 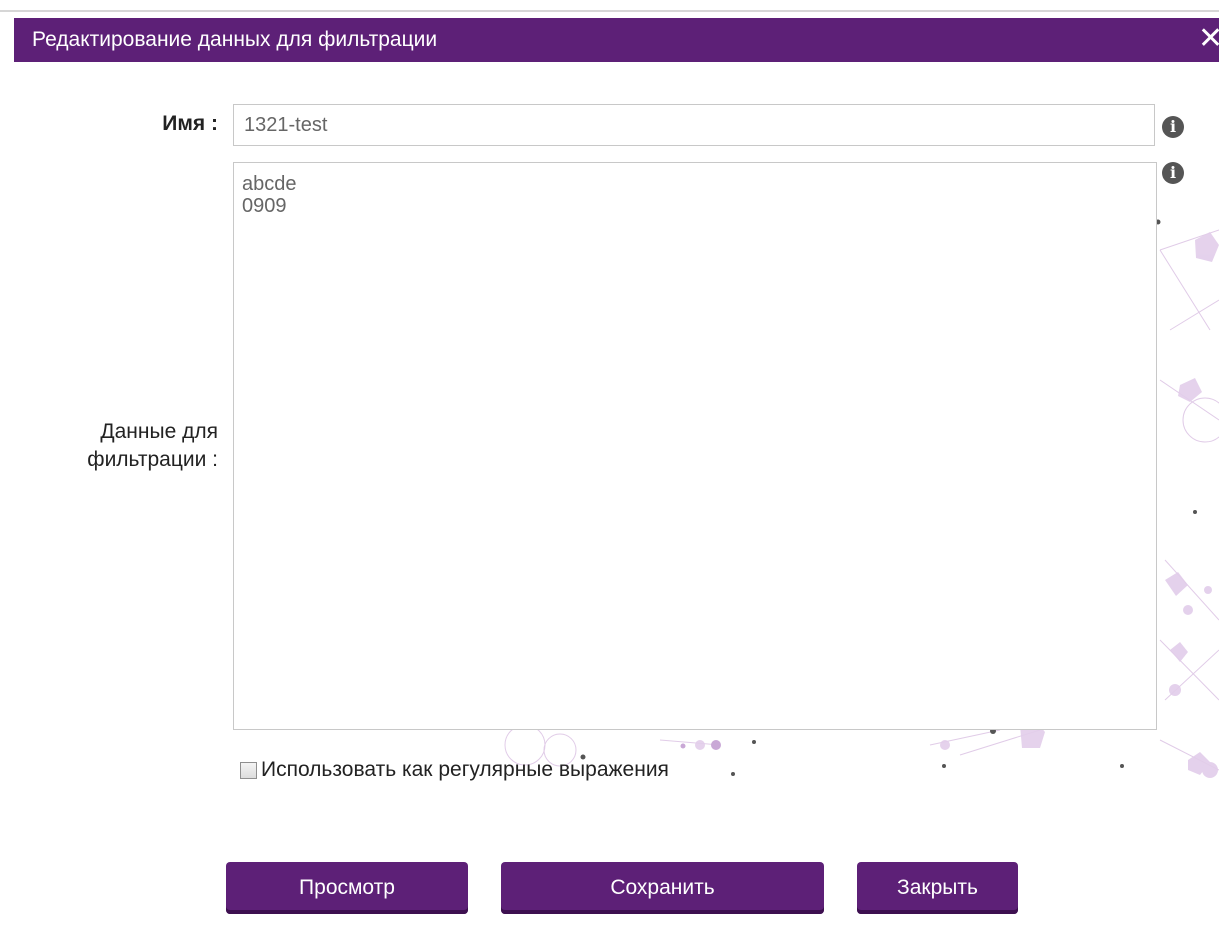 I want to click on regex-checkbox, so click(x=248, y=770).